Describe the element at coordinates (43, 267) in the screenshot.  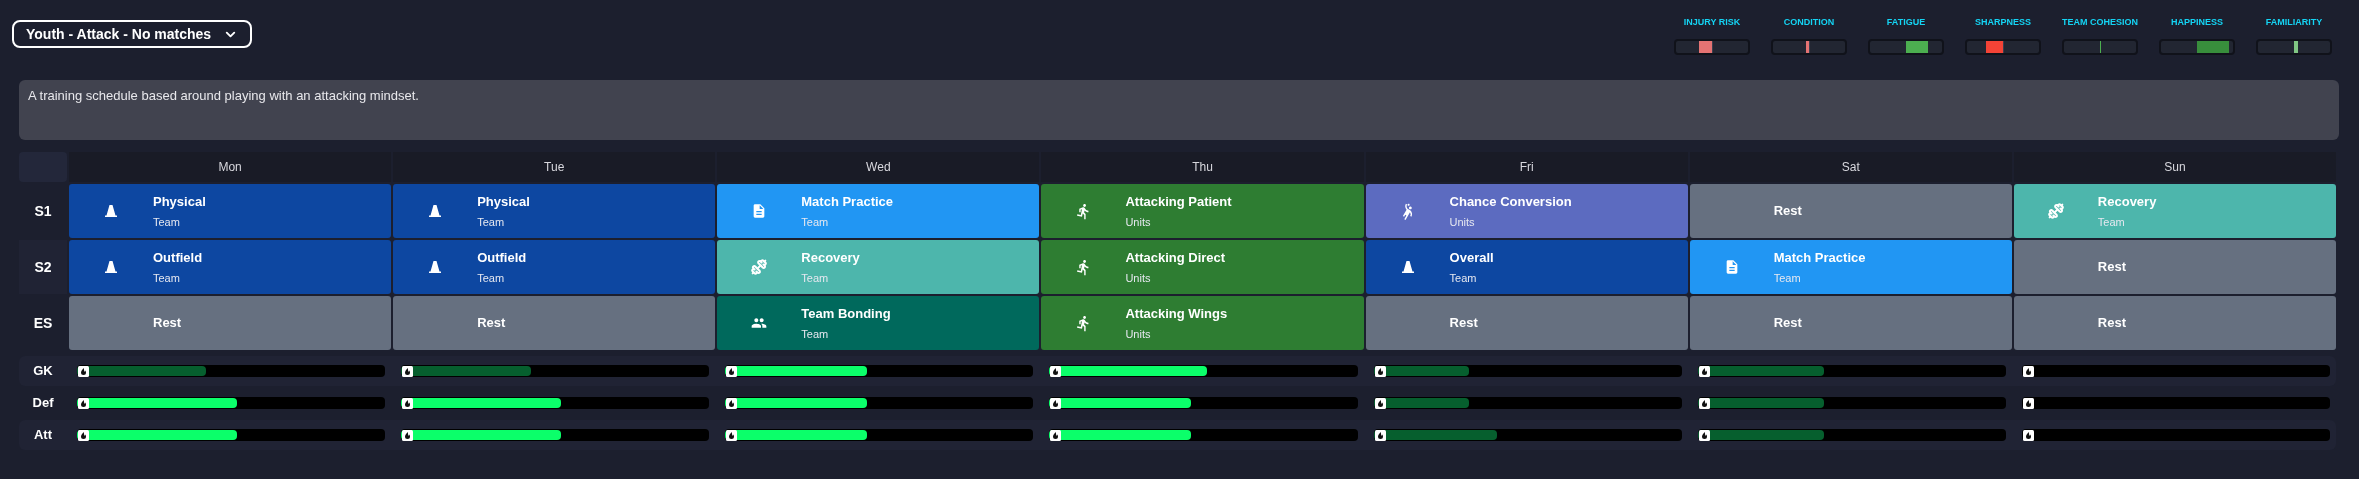
I see `session-label: S2` at that location.